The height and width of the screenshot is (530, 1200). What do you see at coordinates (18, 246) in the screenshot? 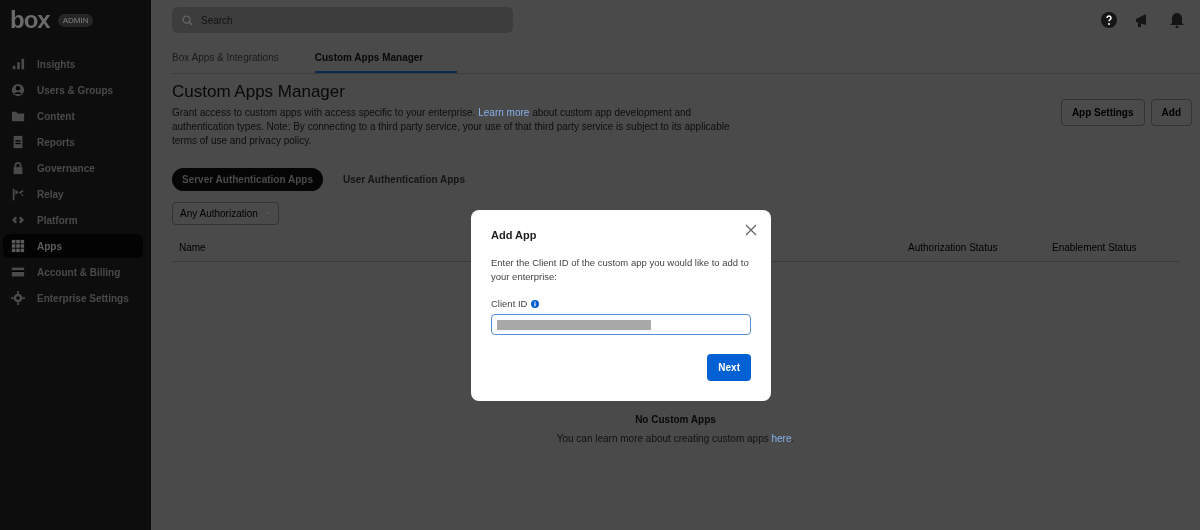
I see `grid-icon` at bounding box center [18, 246].